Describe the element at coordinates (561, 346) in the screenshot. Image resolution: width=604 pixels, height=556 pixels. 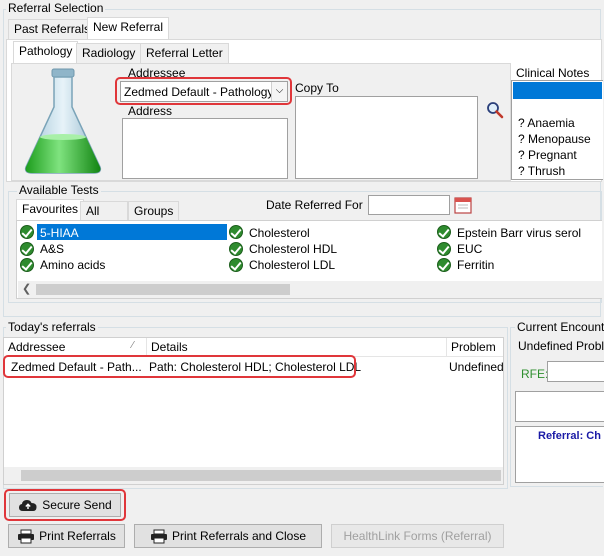
I see `current-encounter-problem: Undefined Probl` at that location.